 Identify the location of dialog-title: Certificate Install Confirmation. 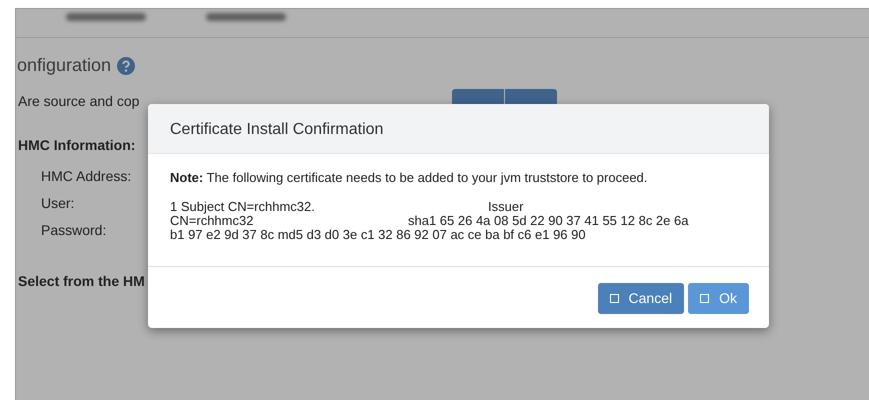
(458, 129).